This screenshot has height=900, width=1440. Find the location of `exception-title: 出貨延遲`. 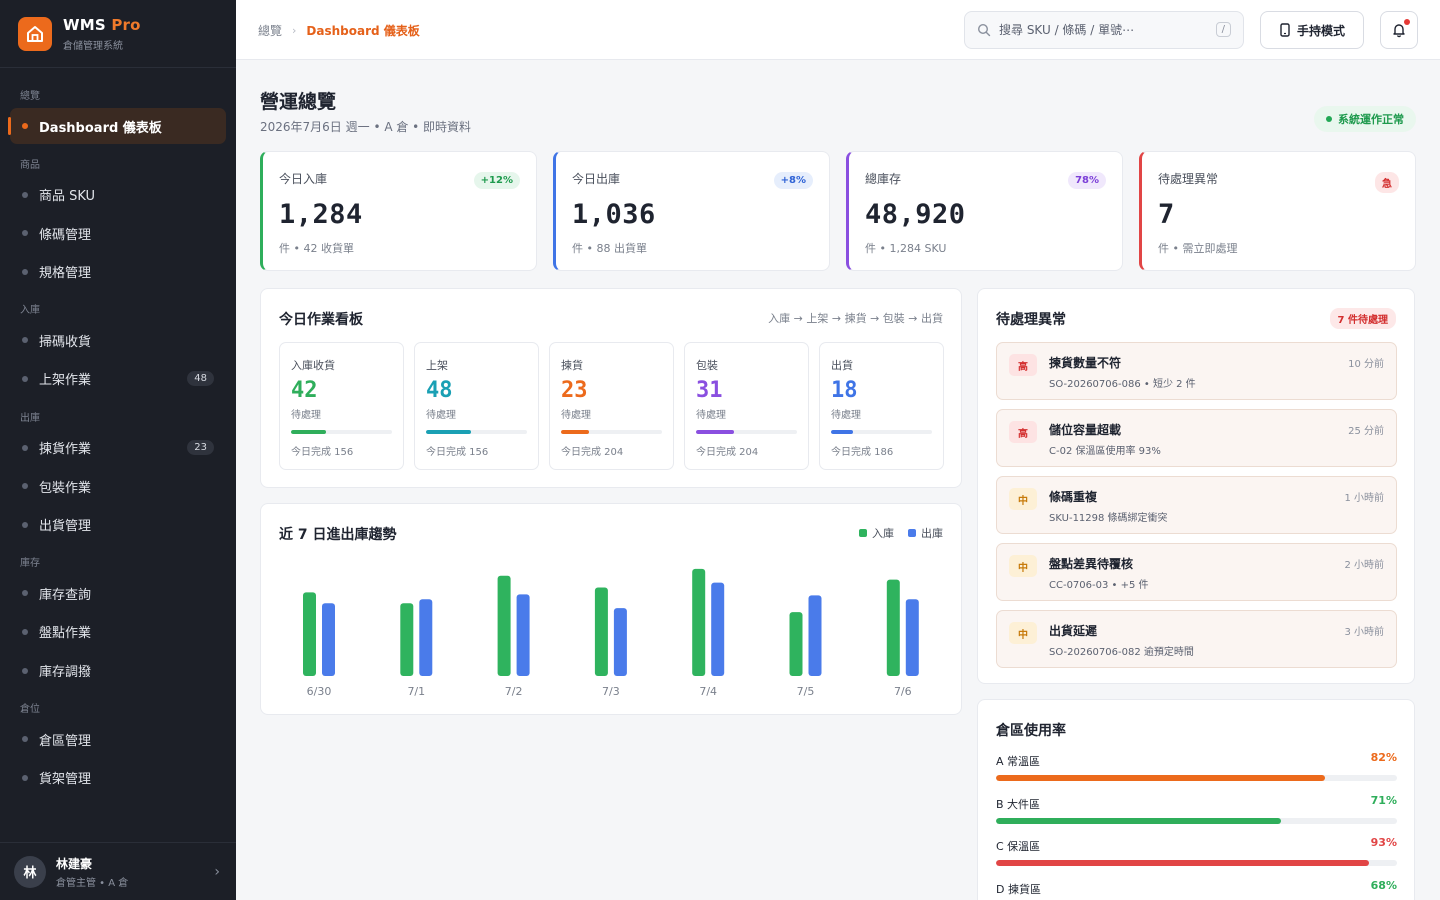

exception-title: 出貨延遲 is located at coordinates (1073, 631).